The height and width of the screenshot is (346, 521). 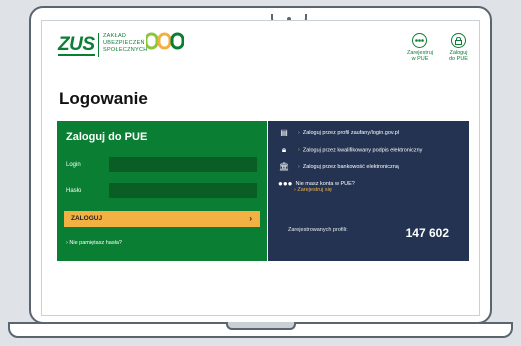 What do you see at coordinates (284, 132) in the screenshot?
I see `id-card-icon: ▤` at bounding box center [284, 132].